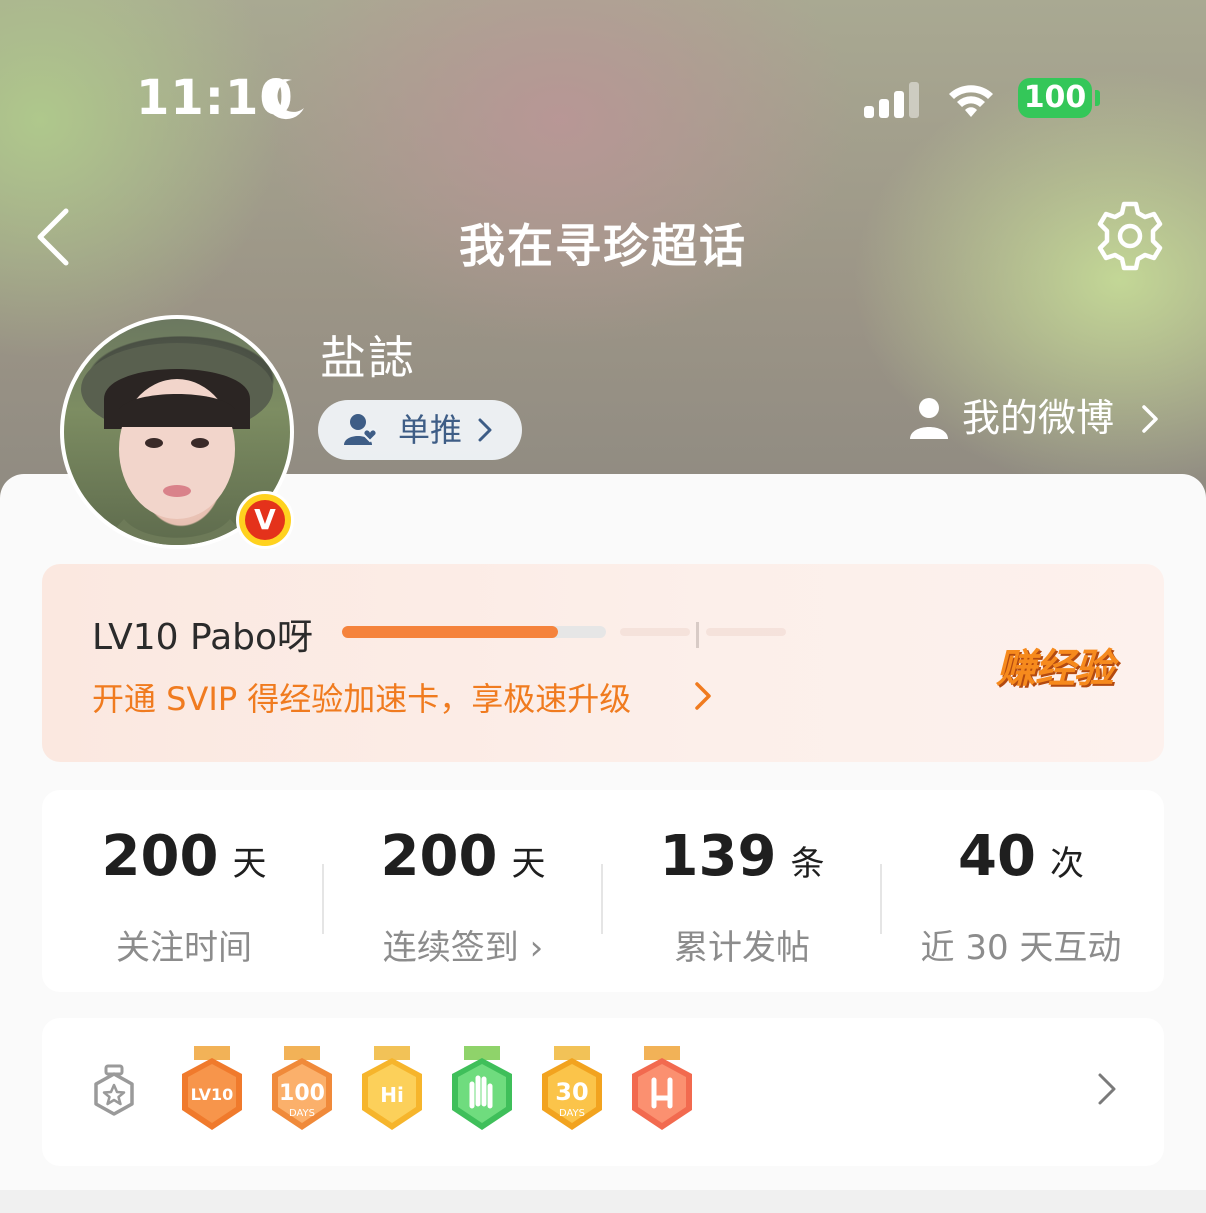 Image resolution: width=1206 pixels, height=1213 pixels. What do you see at coordinates (450, 632) in the screenshot?
I see `level-progress-fill` at bounding box center [450, 632].